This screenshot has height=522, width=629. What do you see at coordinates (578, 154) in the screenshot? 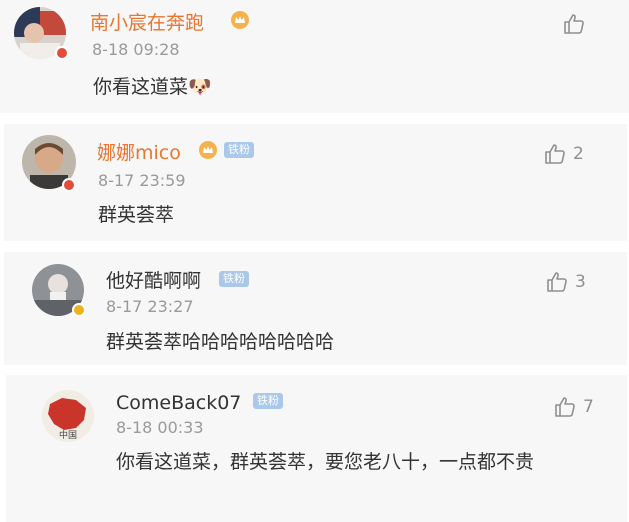
I see `like-count: 2` at bounding box center [578, 154].